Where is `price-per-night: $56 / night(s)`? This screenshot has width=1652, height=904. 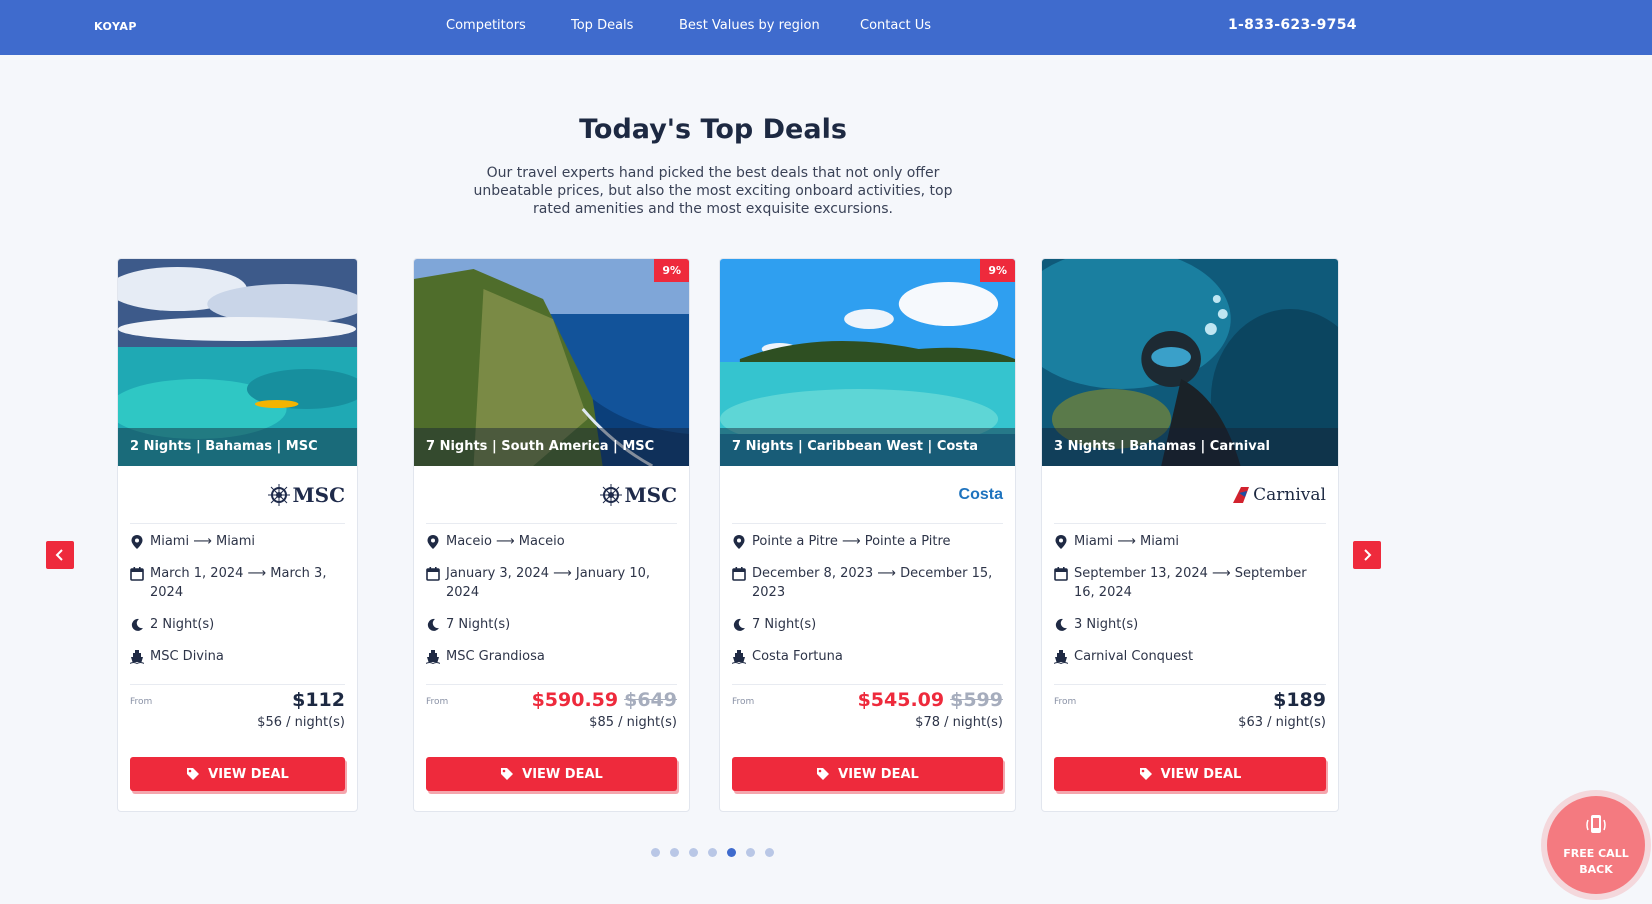
price-per-night: $56 / night(s) is located at coordinates (301, 722).